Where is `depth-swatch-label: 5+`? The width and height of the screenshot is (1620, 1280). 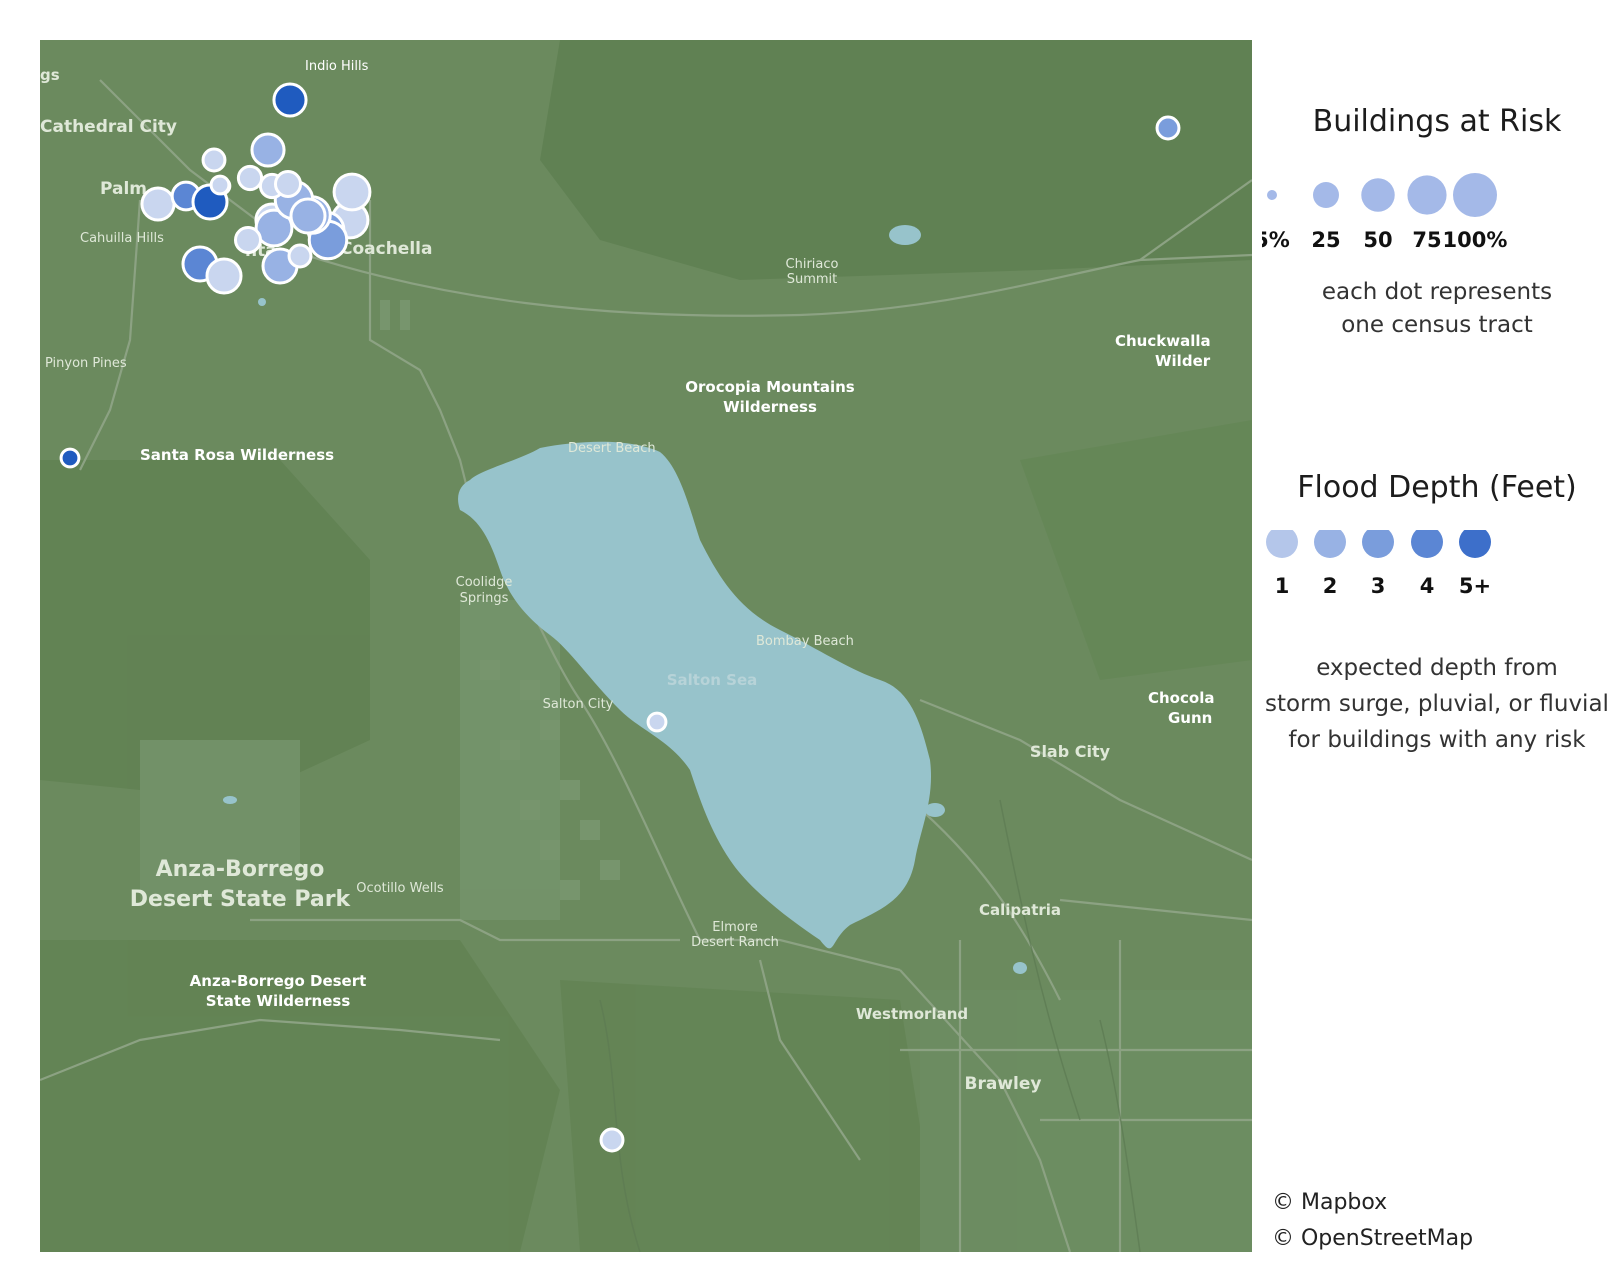 depth-swatch-label: 5+ is located at coordinates (1475, 586).